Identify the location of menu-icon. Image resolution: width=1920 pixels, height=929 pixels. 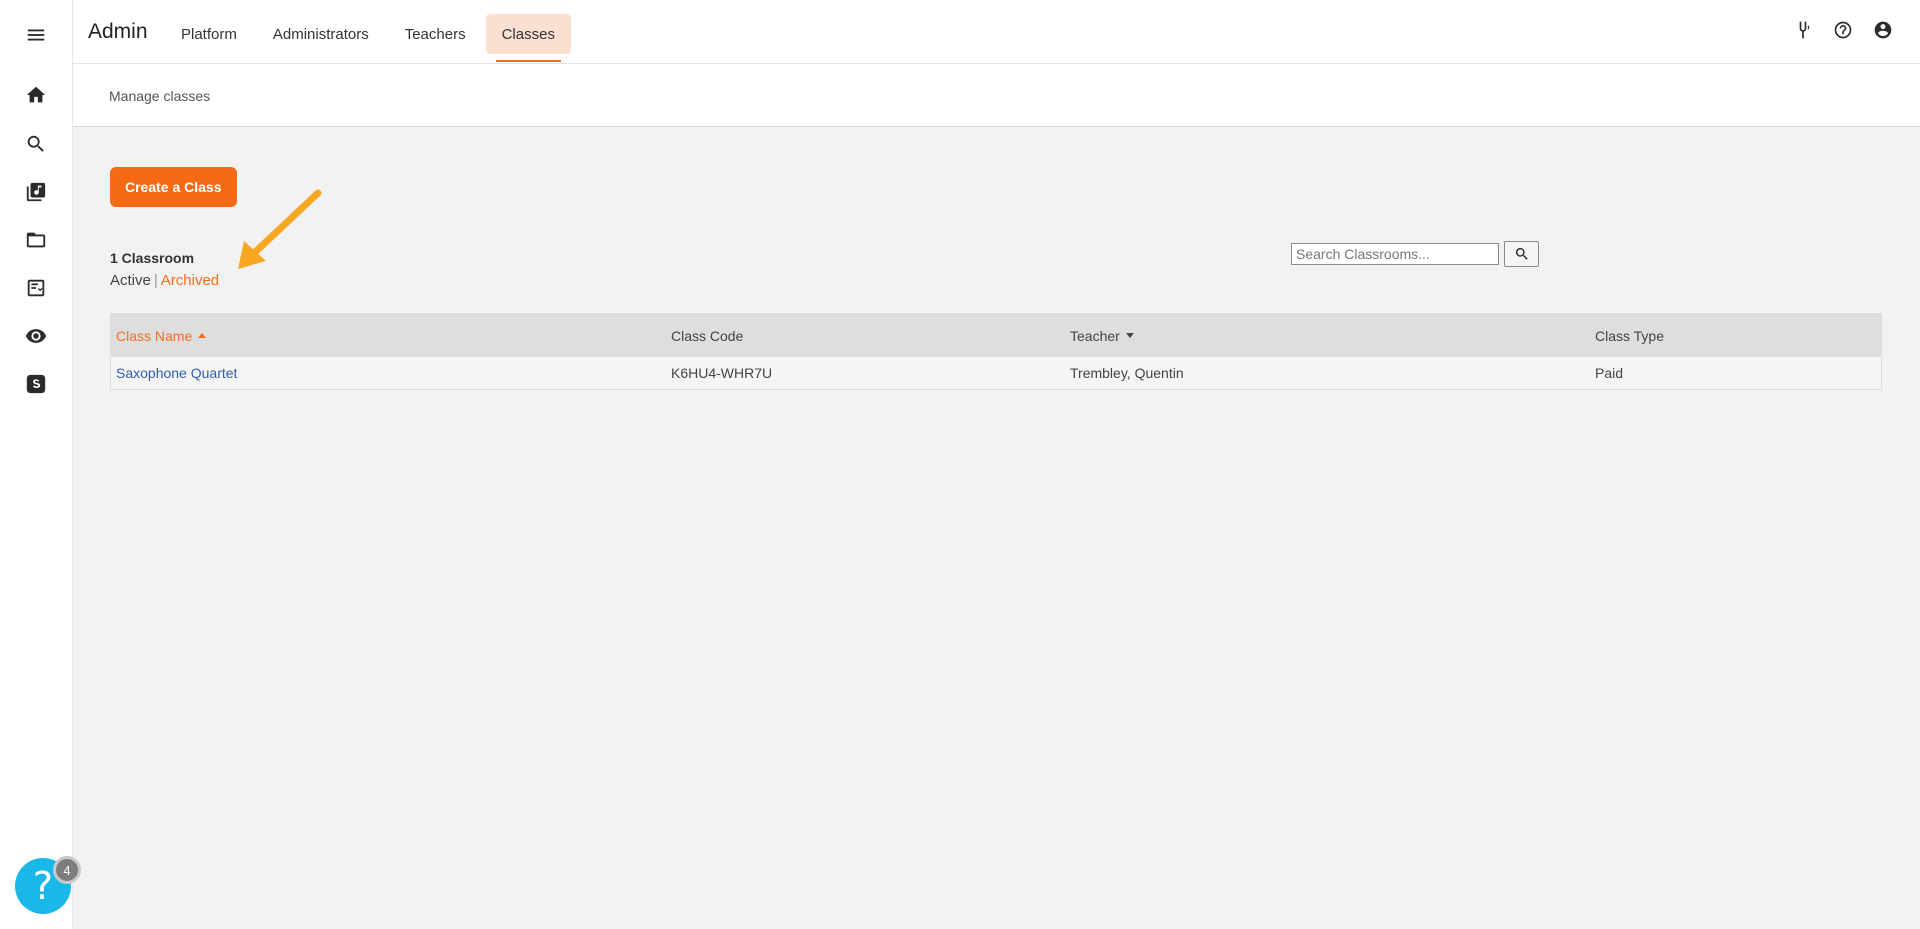
(36, 35).